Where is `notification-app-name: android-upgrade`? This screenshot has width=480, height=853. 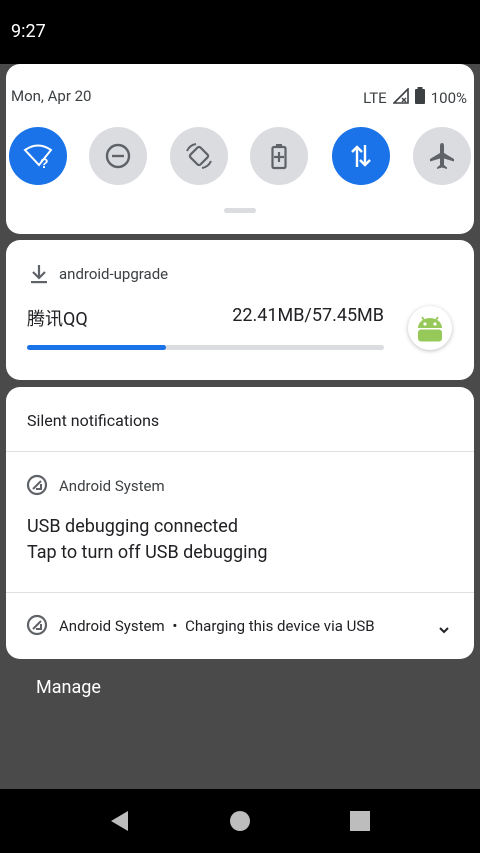 notification-app-name: android-upgrade is located at coordinates (114, 274).